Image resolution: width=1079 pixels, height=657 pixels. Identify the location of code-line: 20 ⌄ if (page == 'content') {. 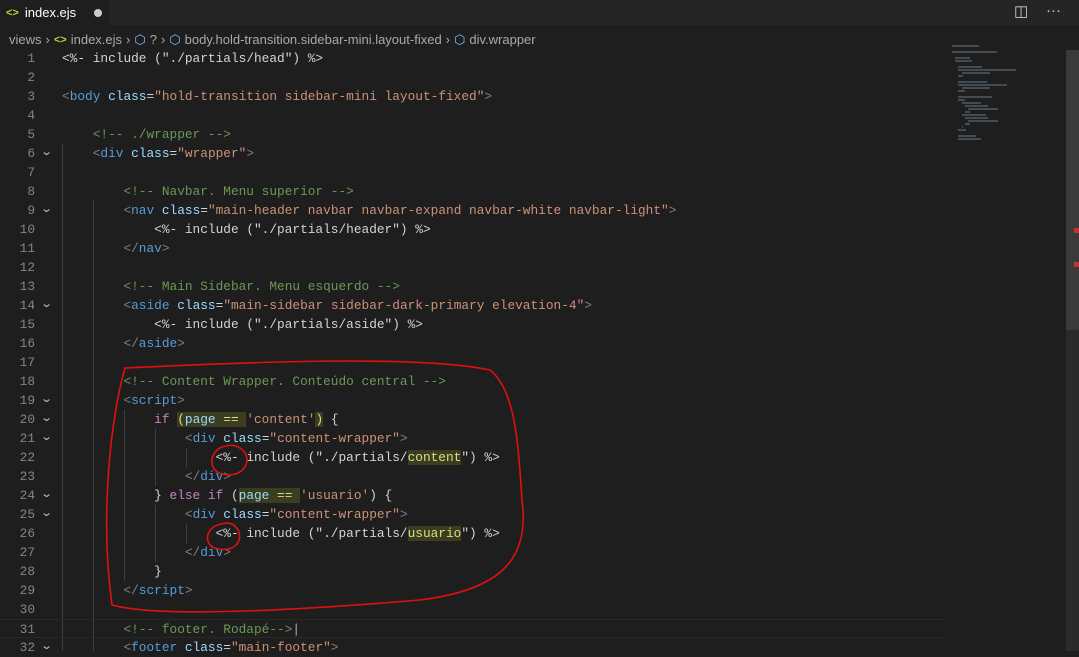
(472, 419).